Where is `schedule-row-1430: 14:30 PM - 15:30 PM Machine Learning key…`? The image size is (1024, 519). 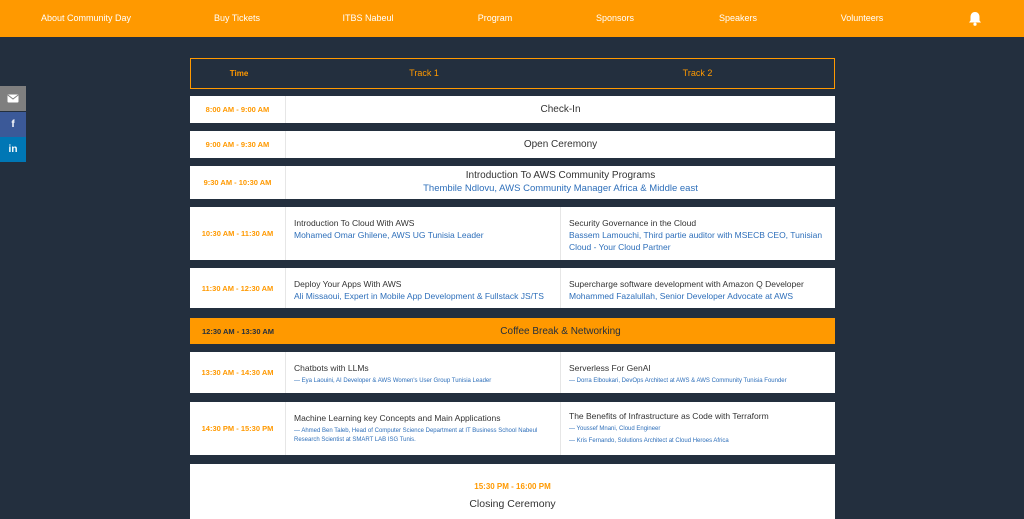
schedule-row-1430: 14:30 PM - 15:30 PM Machine Learning key… is located at coordinates (512, 428).